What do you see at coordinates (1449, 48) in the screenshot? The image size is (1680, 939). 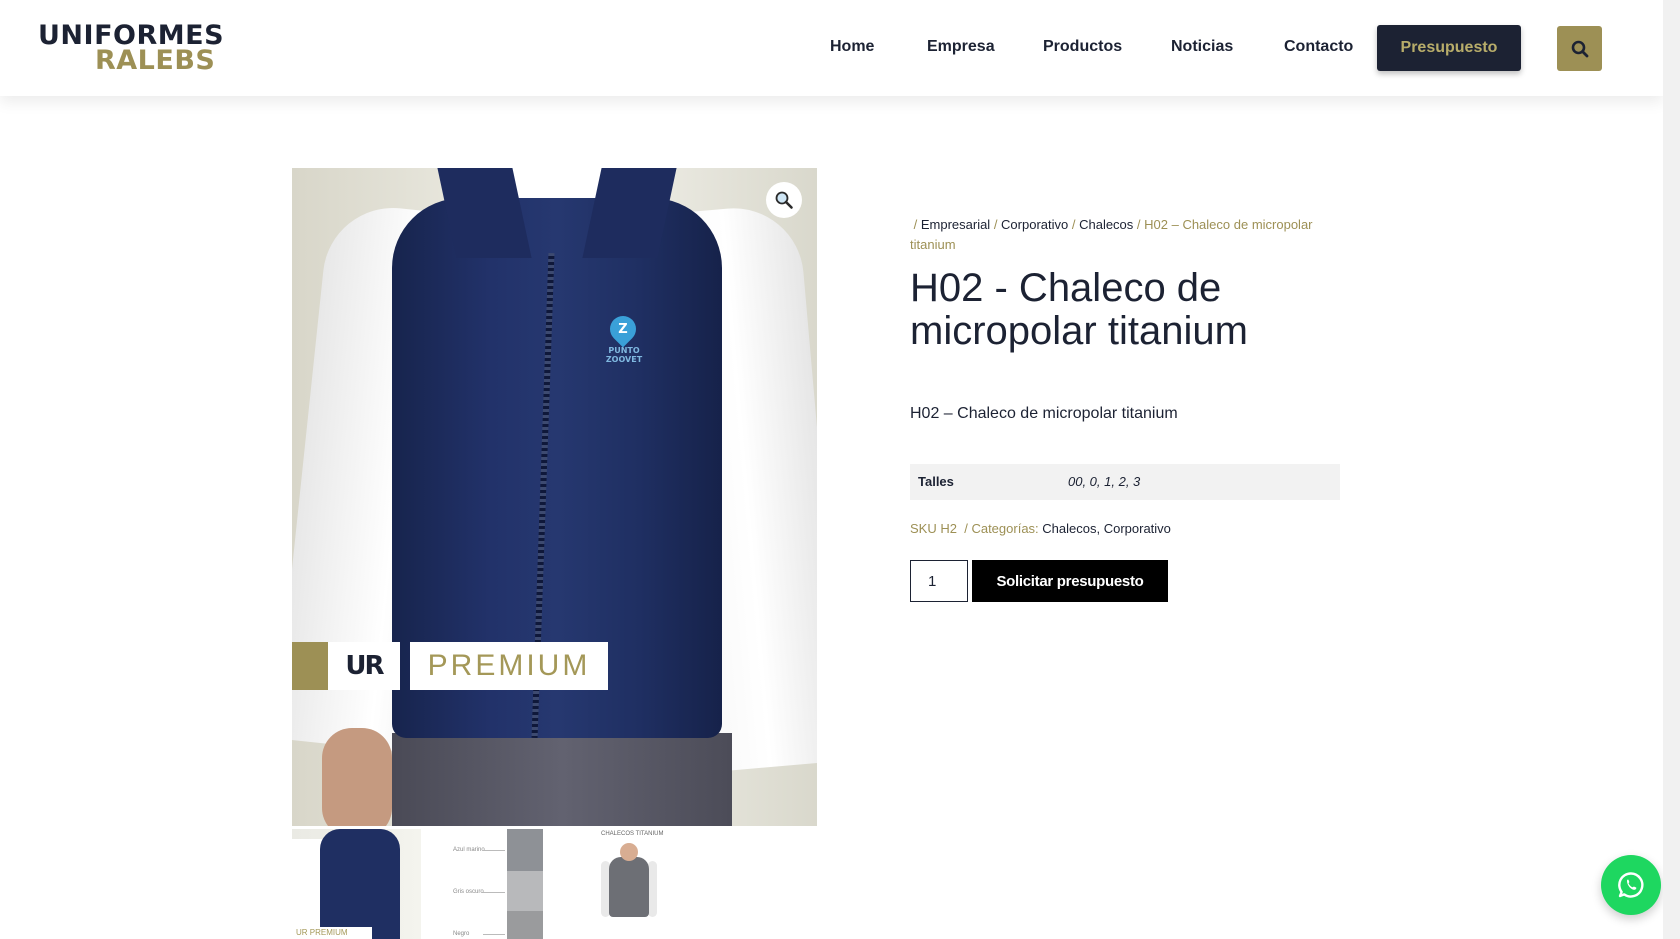 I see `presupuesto-button: Presupuesto` at bounding box center [1449, 48].